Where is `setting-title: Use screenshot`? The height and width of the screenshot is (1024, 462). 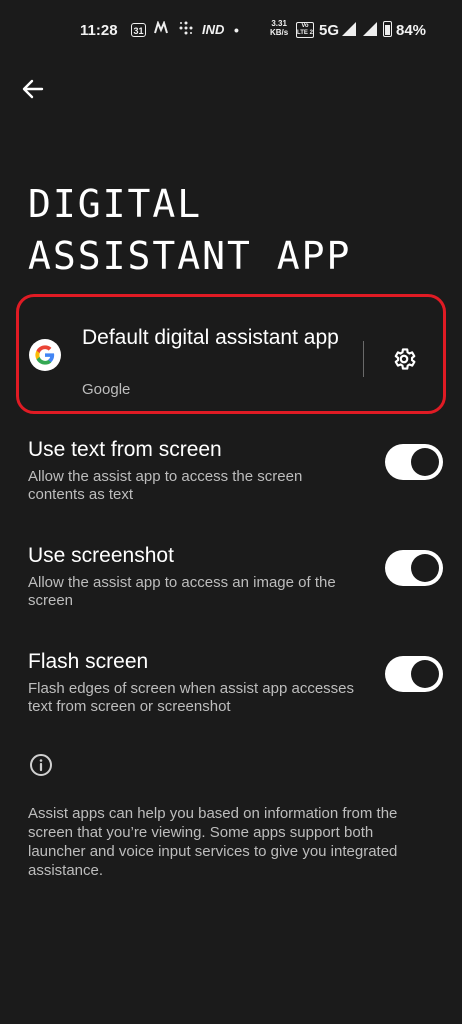 setting-title: Use screenshot is located at coordinates (101, 555).